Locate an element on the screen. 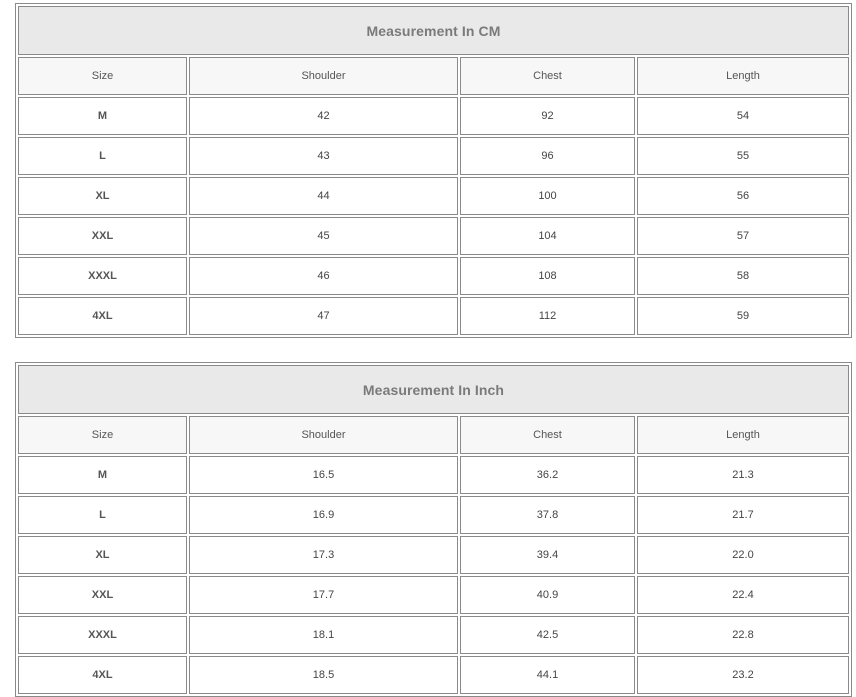 This screenshot has height=697, width=856. table-title-row: Measurement In Inch is located at coordinates (433, 389).